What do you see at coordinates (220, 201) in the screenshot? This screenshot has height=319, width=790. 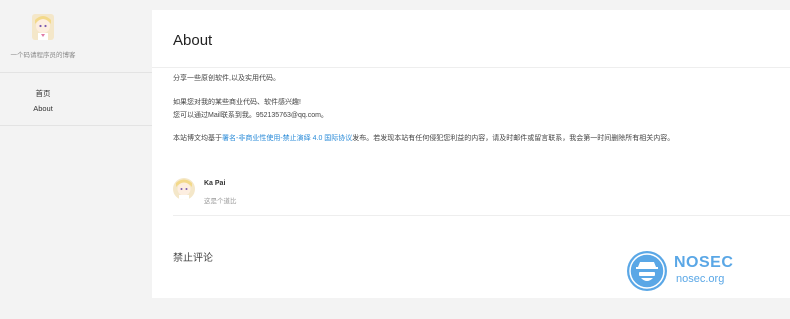 I see `author-bio: 这是个道比` at bounding box center [220, 201].